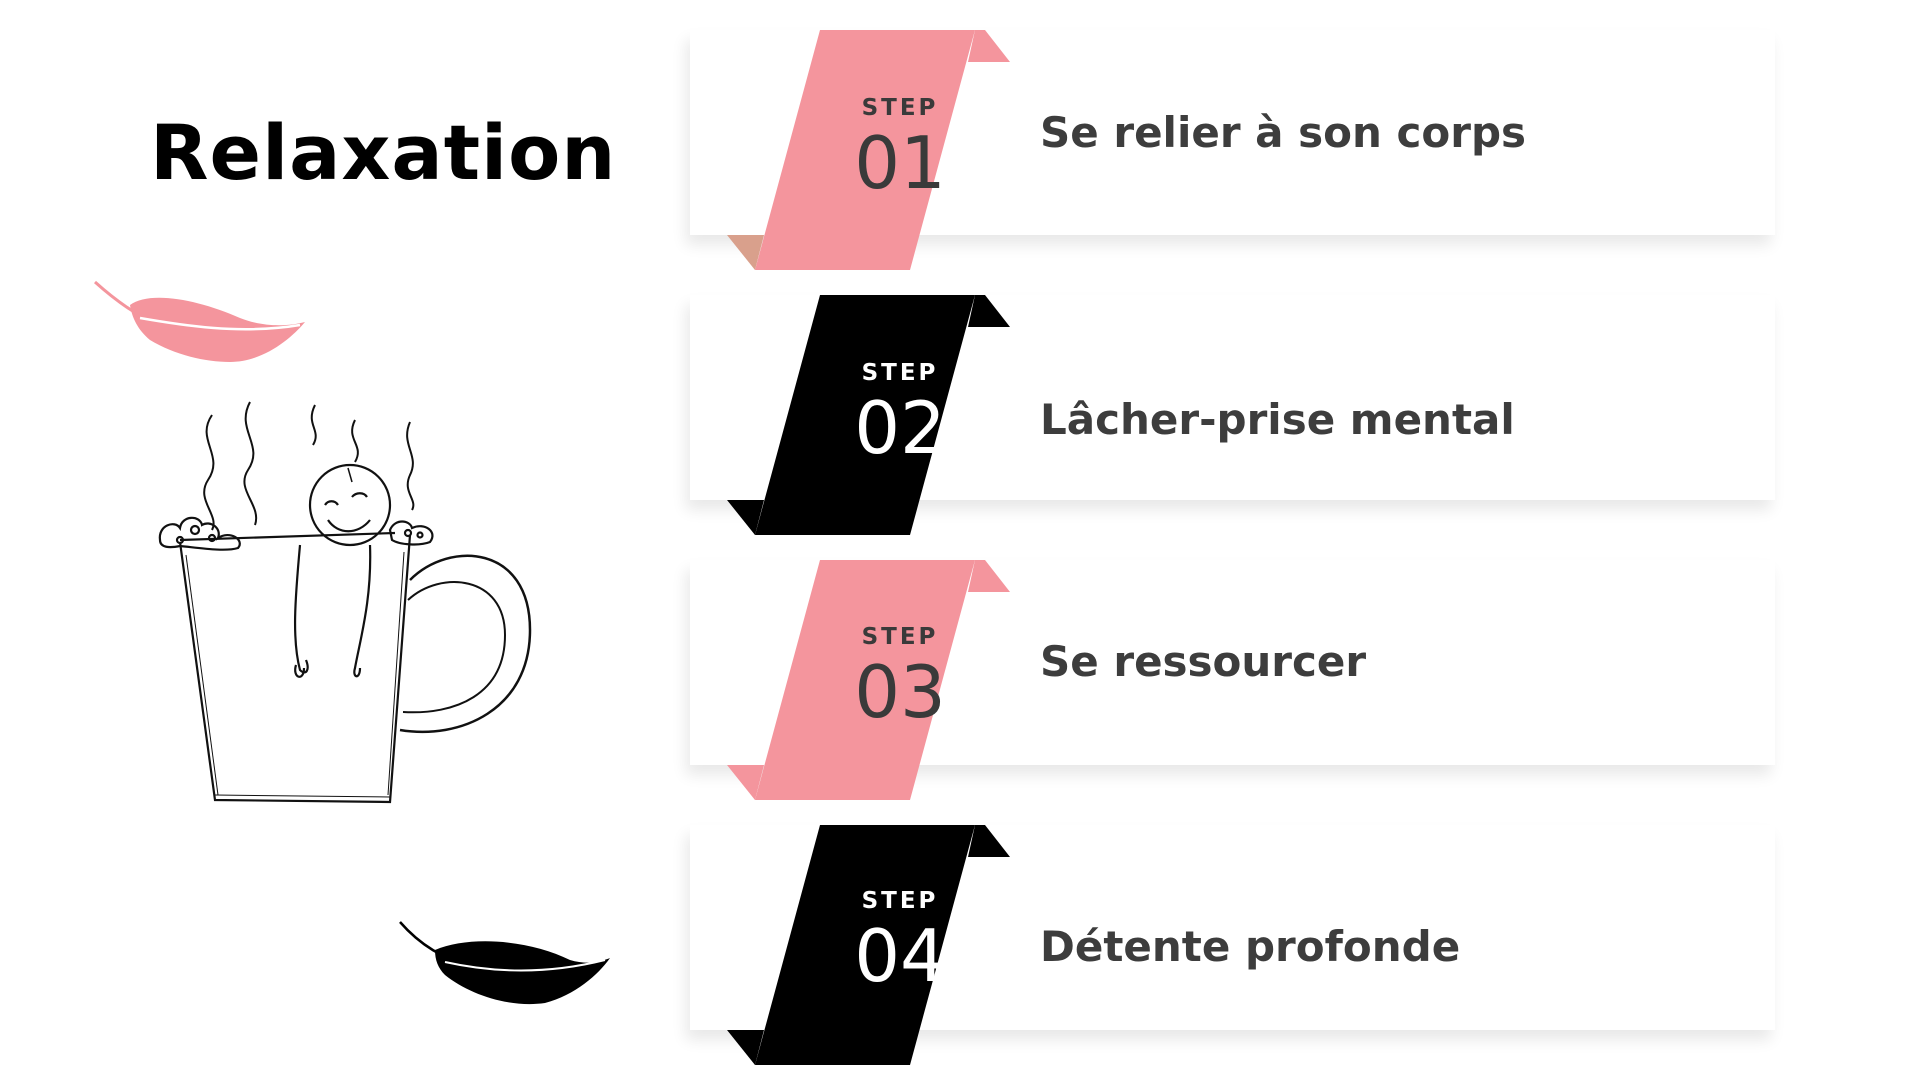 The height and width of the screenshot is (1080, 1920). What do you see at coordinates (345, 633) in the screenshot?
I see `stick-figure-in-mug-icon` at bounding box center [345, 633].